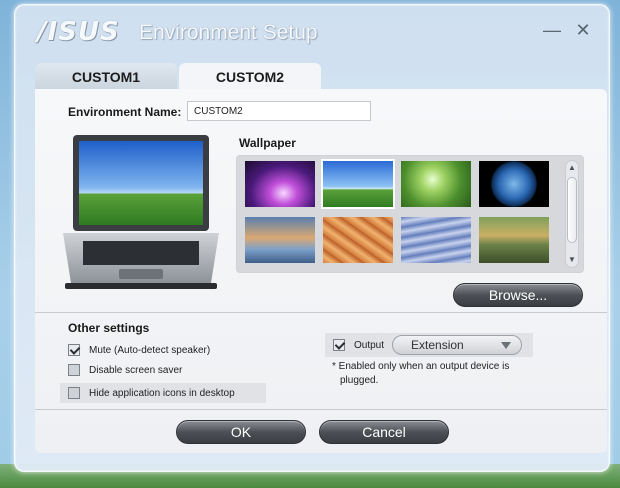 This screenshot has width=620, height=488. I want to click on divider-bottom, so click(321, 409).